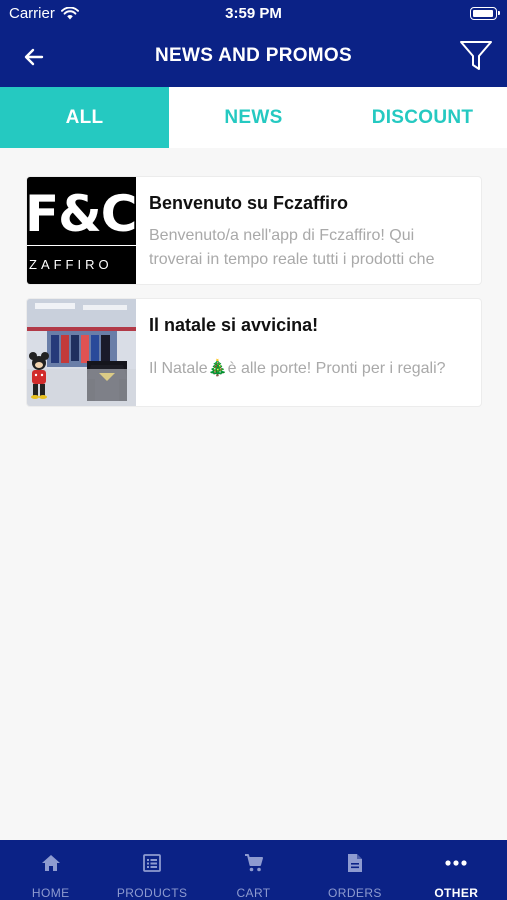 The height and width of the screenshot is (900, 507). I want to click on nav-products: PRODUCTS, so click(151, 870).